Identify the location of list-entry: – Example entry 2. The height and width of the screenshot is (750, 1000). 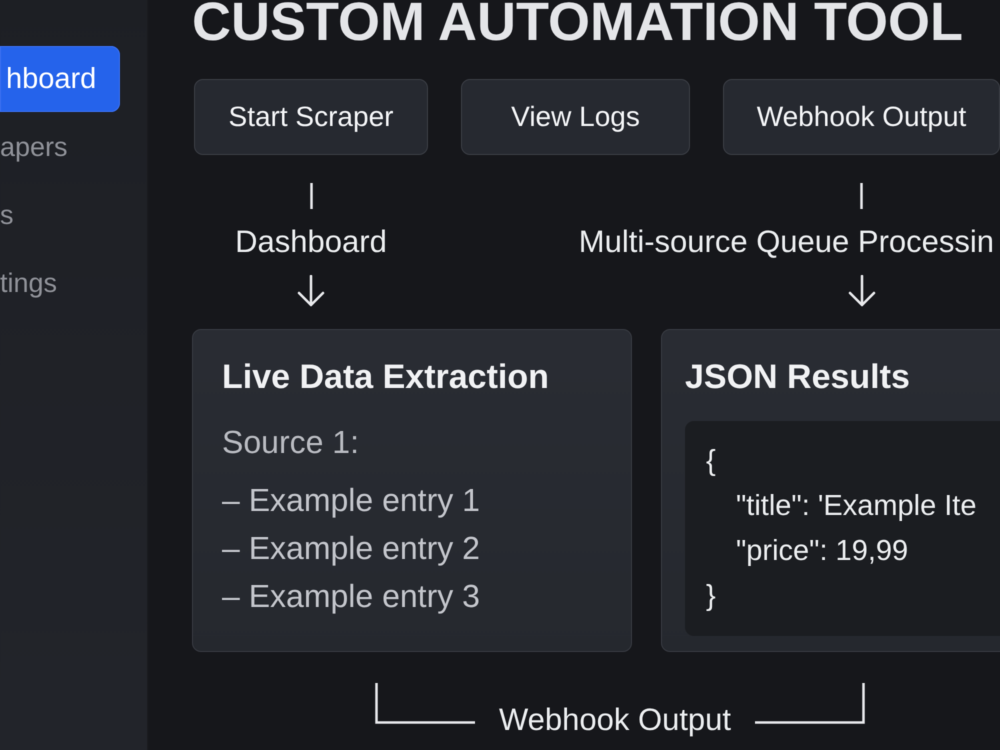
(351, 548).